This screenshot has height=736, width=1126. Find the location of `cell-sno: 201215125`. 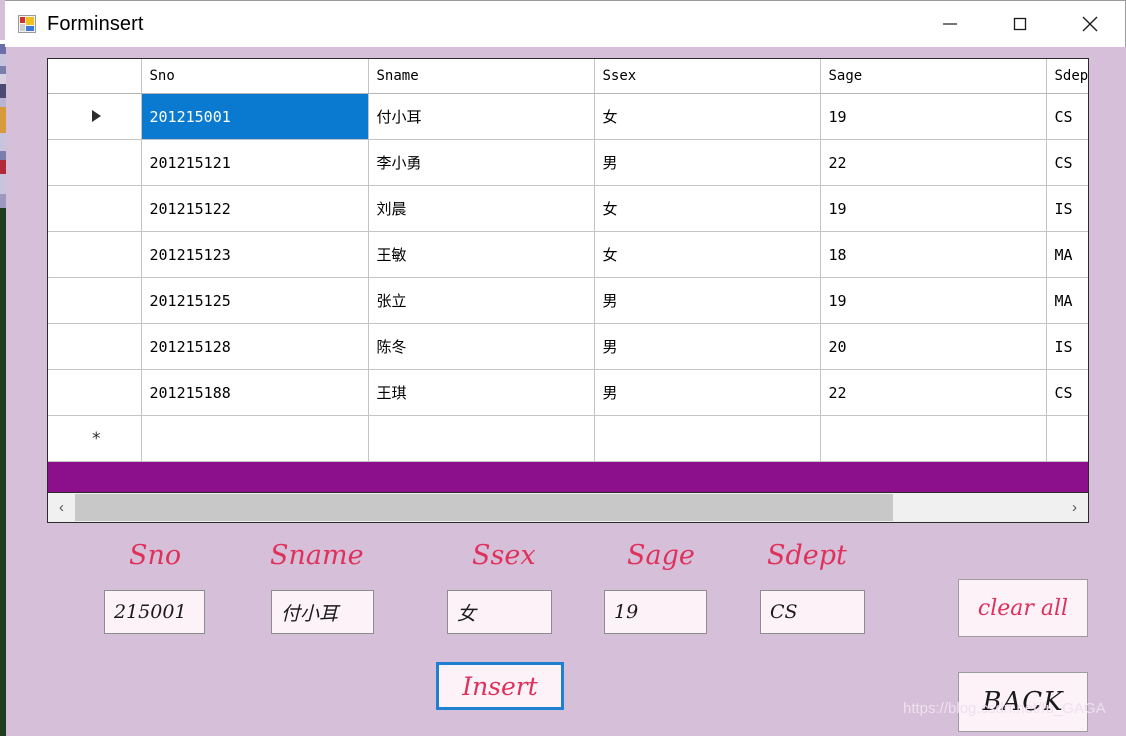

cell-sno: 201215125 is located at coordinates (255, 300).